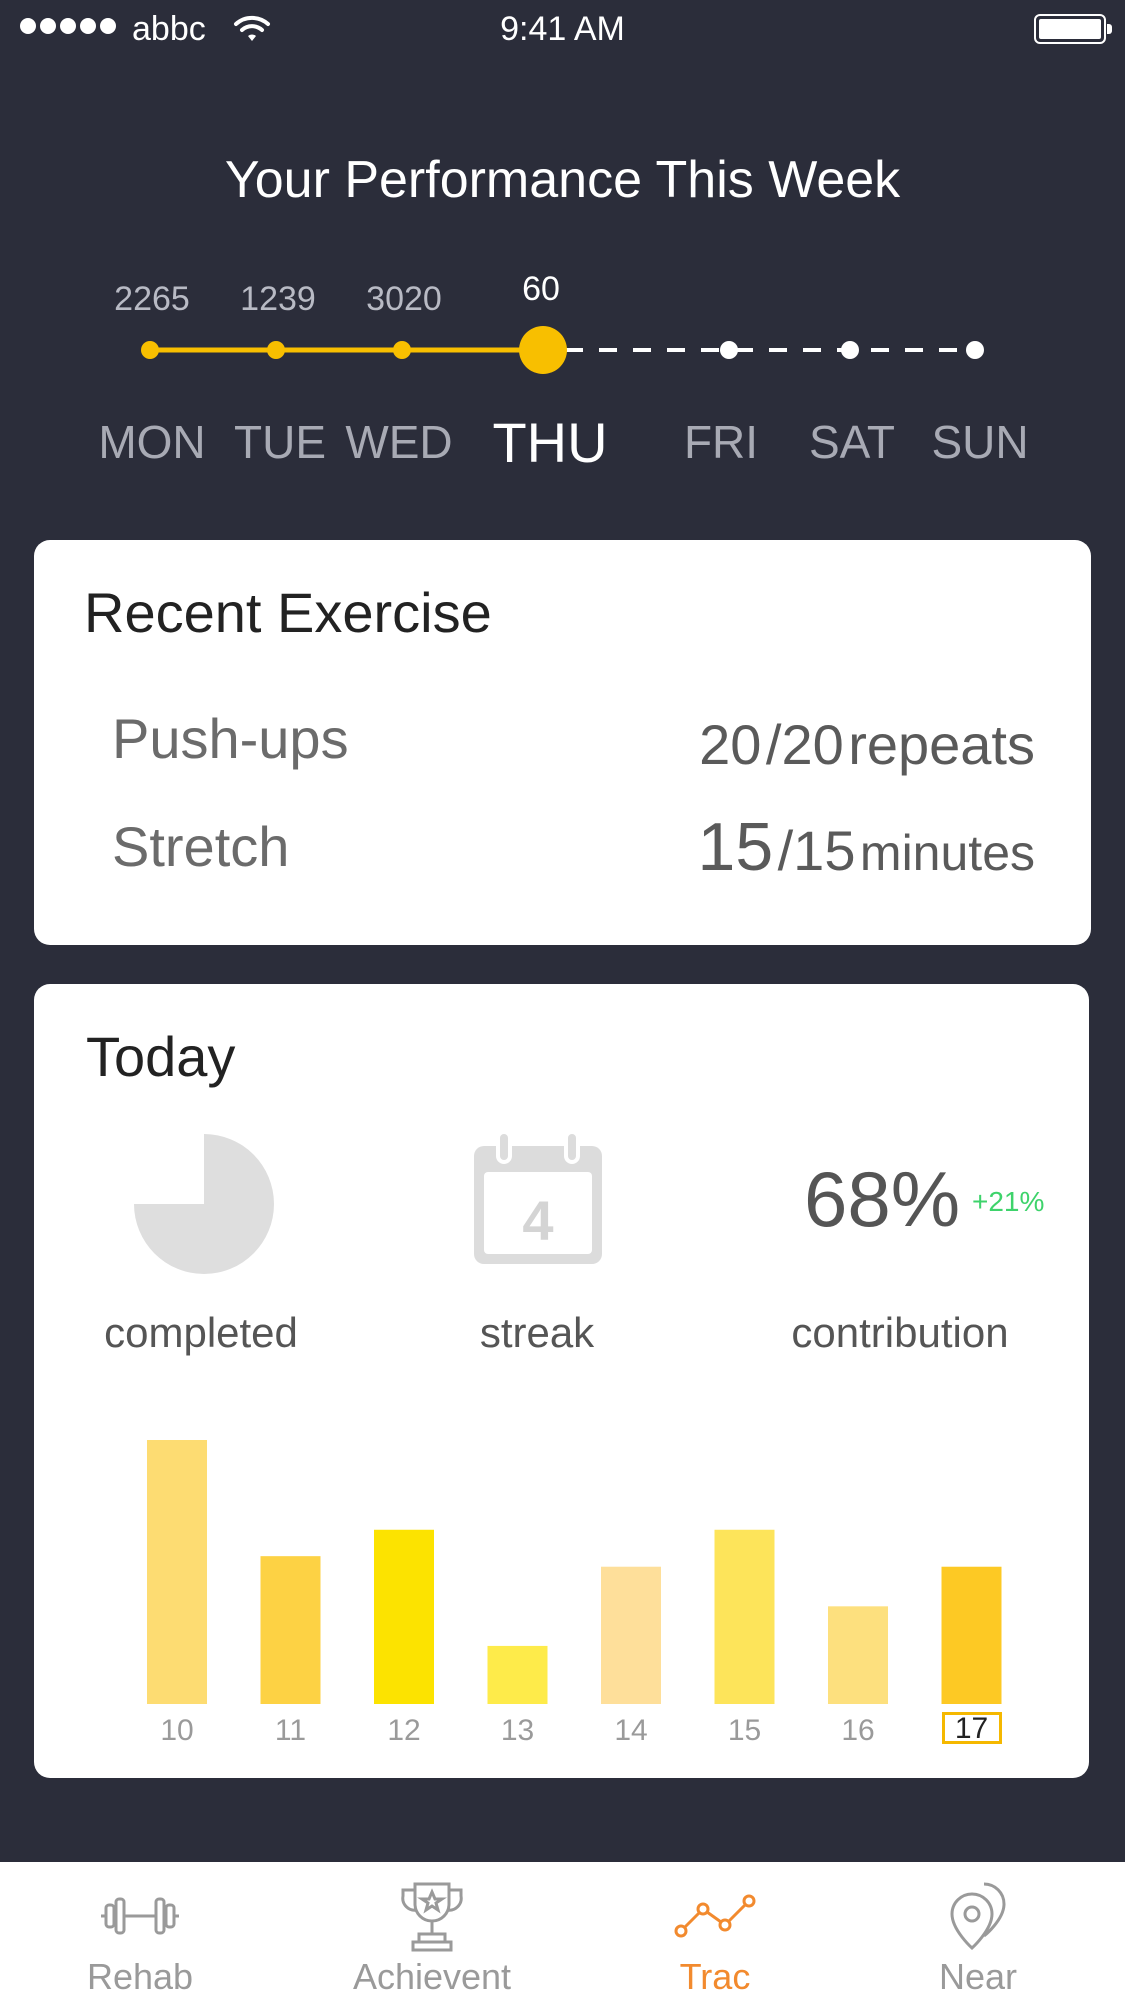 This screenshot has height=2001, width=1125. Describe the element at coordinates (729, 350) in the screenshot. I see `day-dot-fri` at that location.